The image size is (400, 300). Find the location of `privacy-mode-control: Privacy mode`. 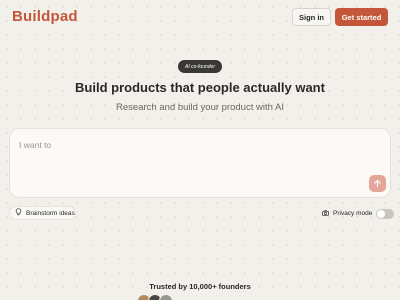

privacy-mode-control: Privacy mode is located at coordinates (358, 213).